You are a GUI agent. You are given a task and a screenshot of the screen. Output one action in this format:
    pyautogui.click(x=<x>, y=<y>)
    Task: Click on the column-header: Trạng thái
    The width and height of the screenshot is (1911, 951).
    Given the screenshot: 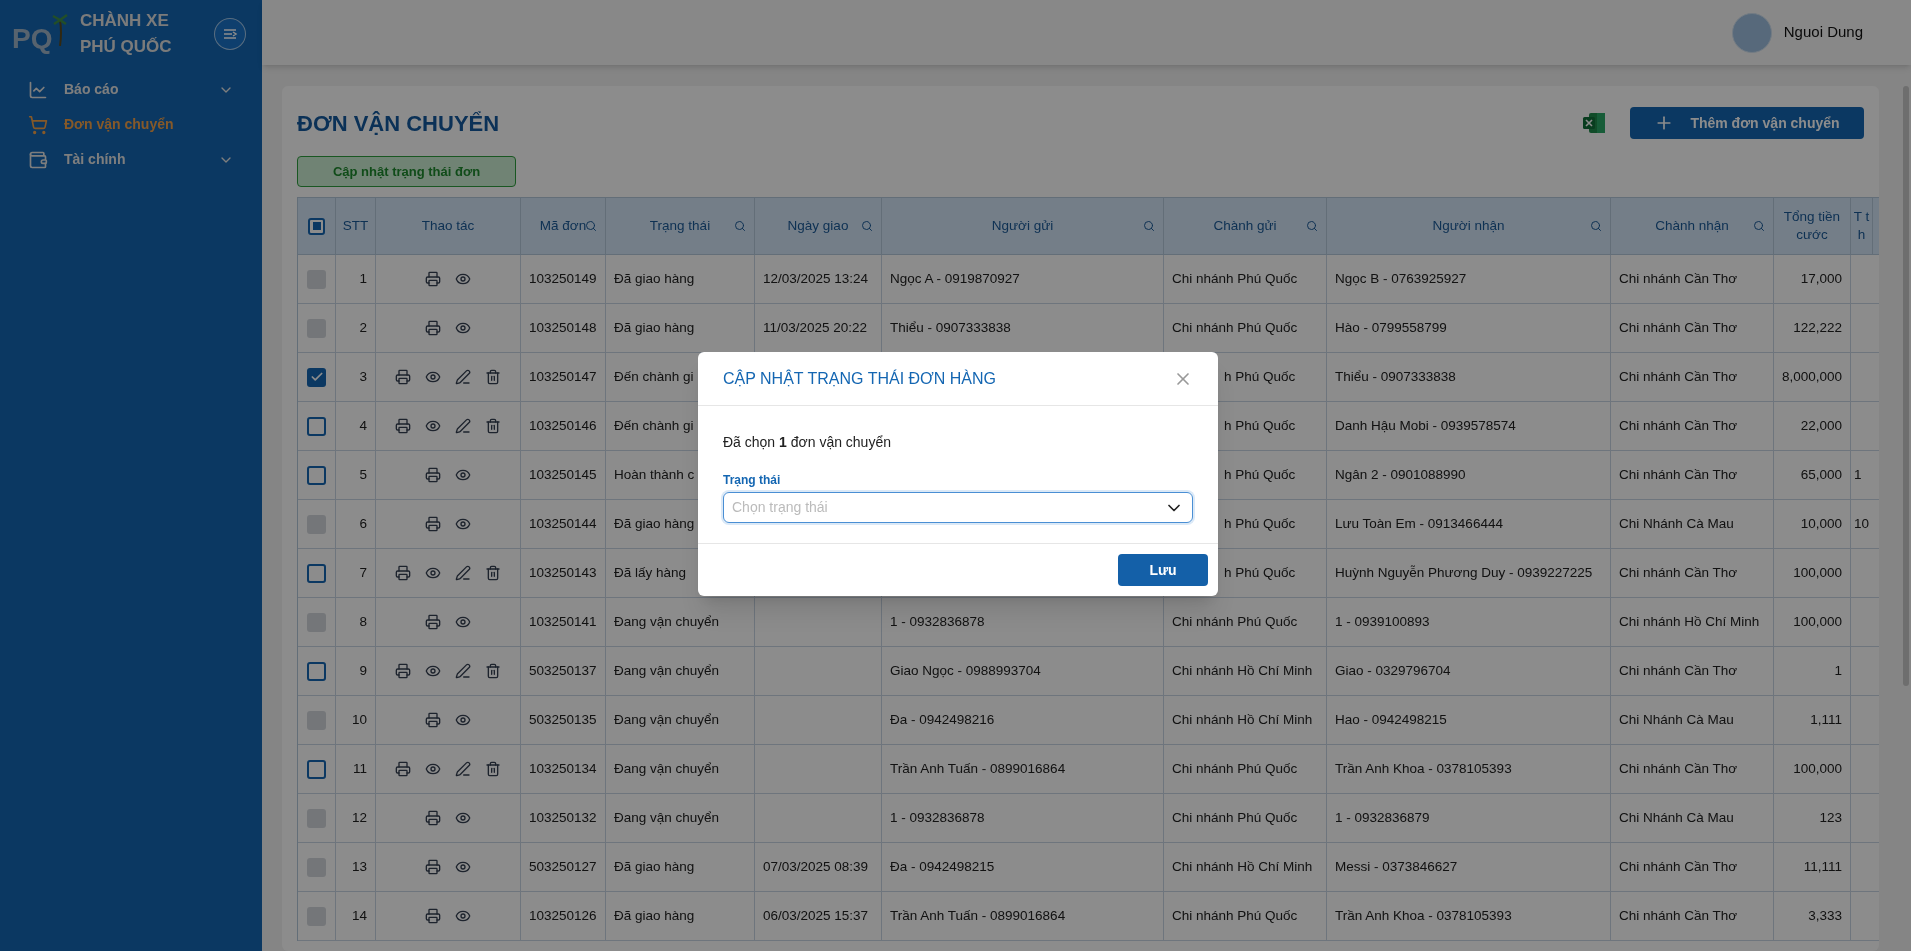 What is the action you would take?
    pyautogui.click(x=680, y=226)
    